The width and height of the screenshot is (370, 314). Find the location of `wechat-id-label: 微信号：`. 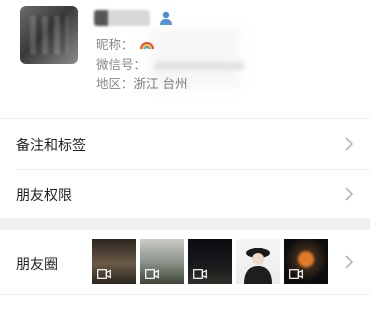

wechat-id-label: 微信号： is located at coordinates (121, 64).